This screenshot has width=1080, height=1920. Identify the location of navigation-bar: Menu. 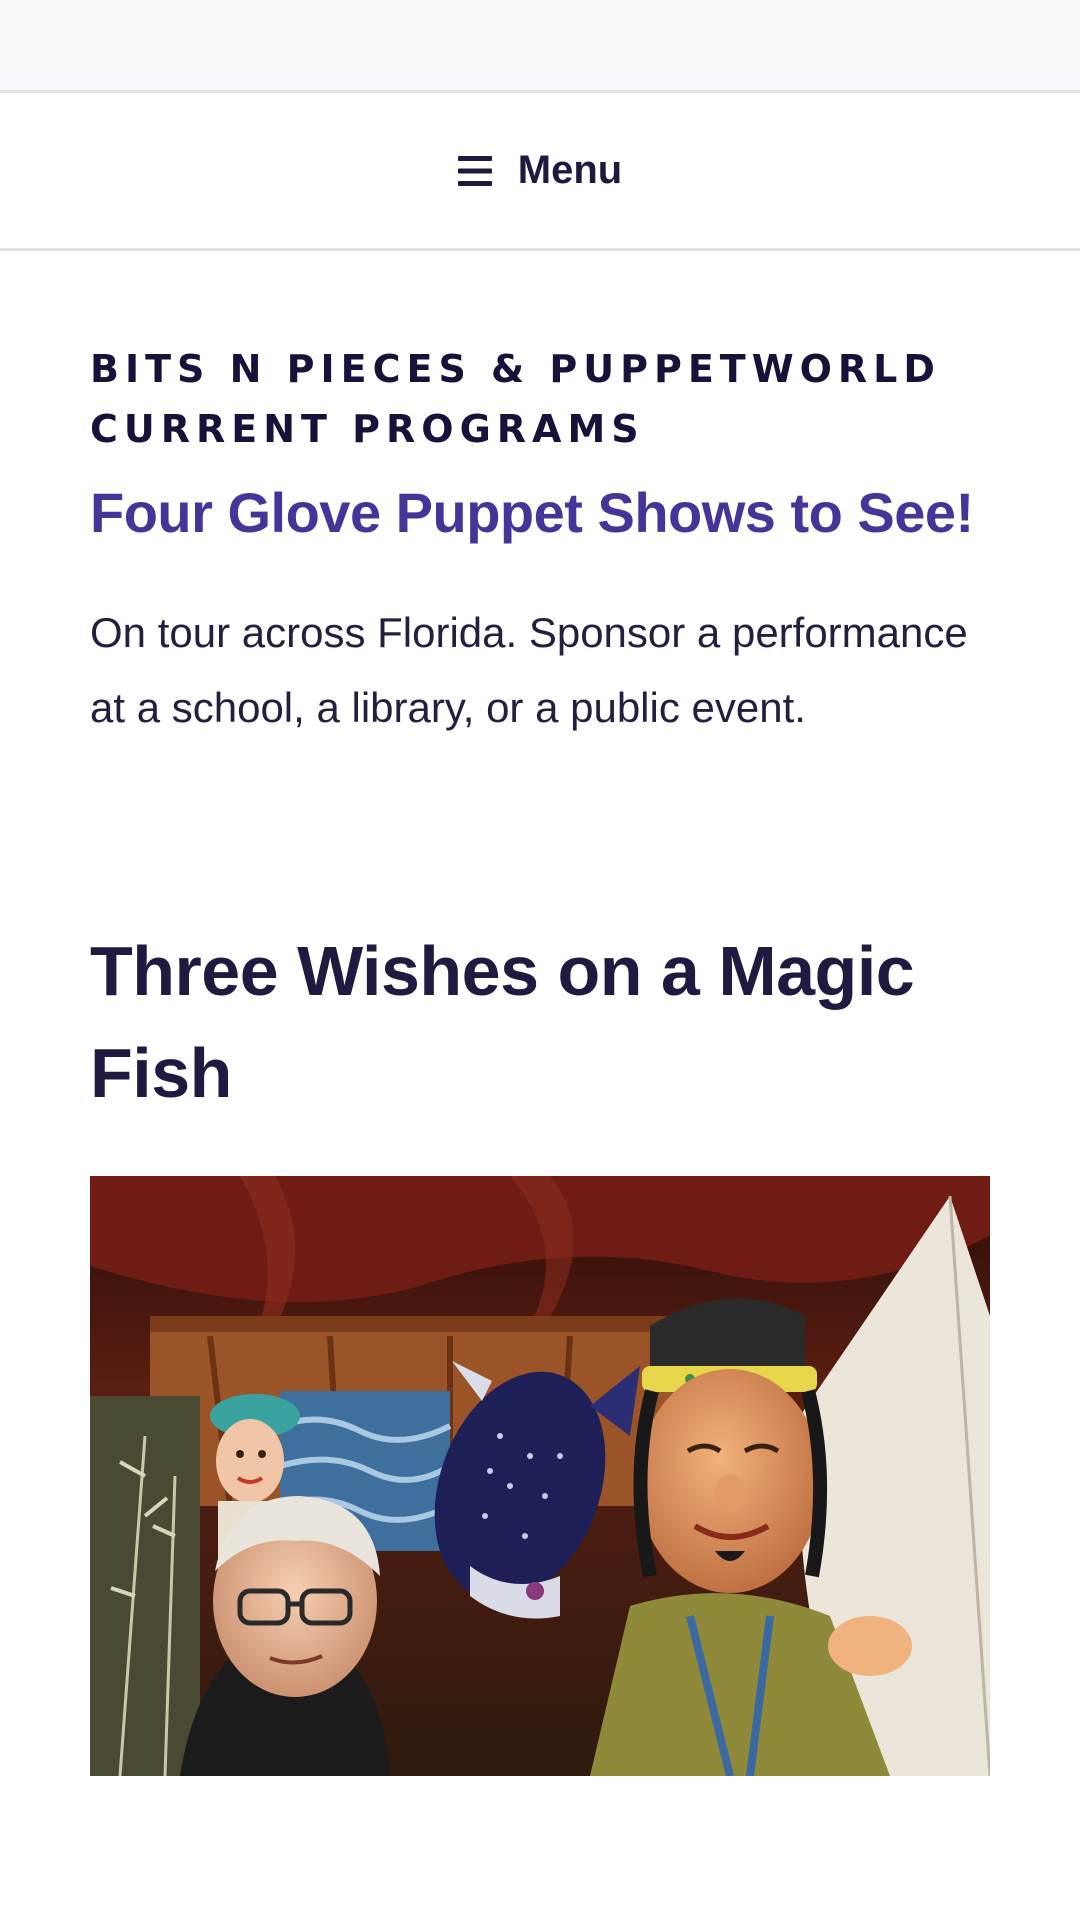
(540, 172).